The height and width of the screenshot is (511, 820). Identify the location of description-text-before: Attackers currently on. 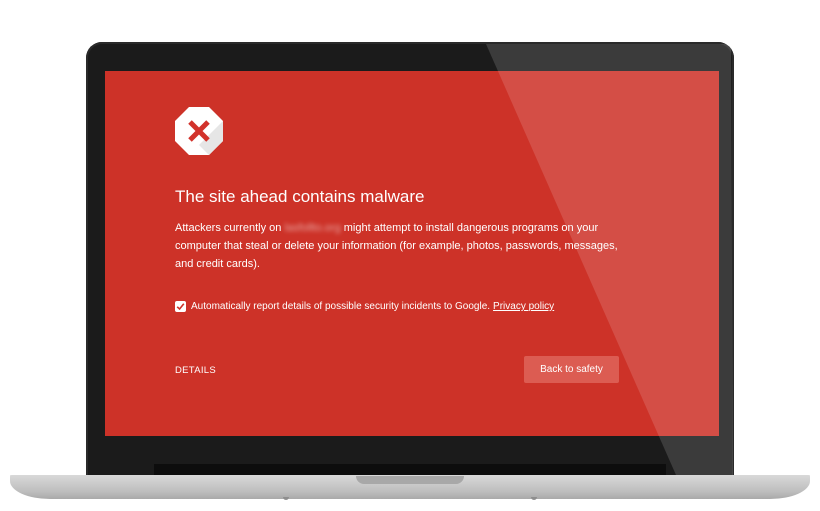
(228, 228).